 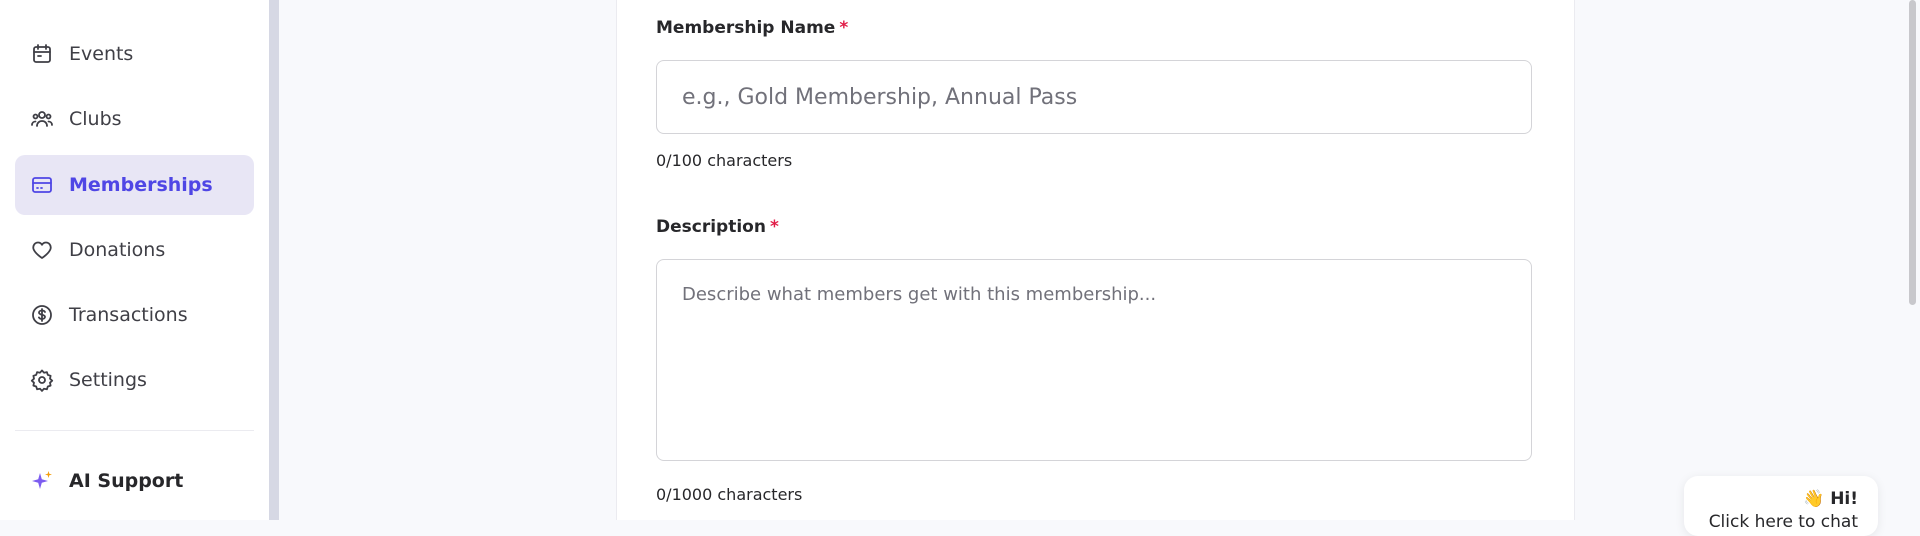 I want to click on description-label: Description *, so click(x=717, y=227).